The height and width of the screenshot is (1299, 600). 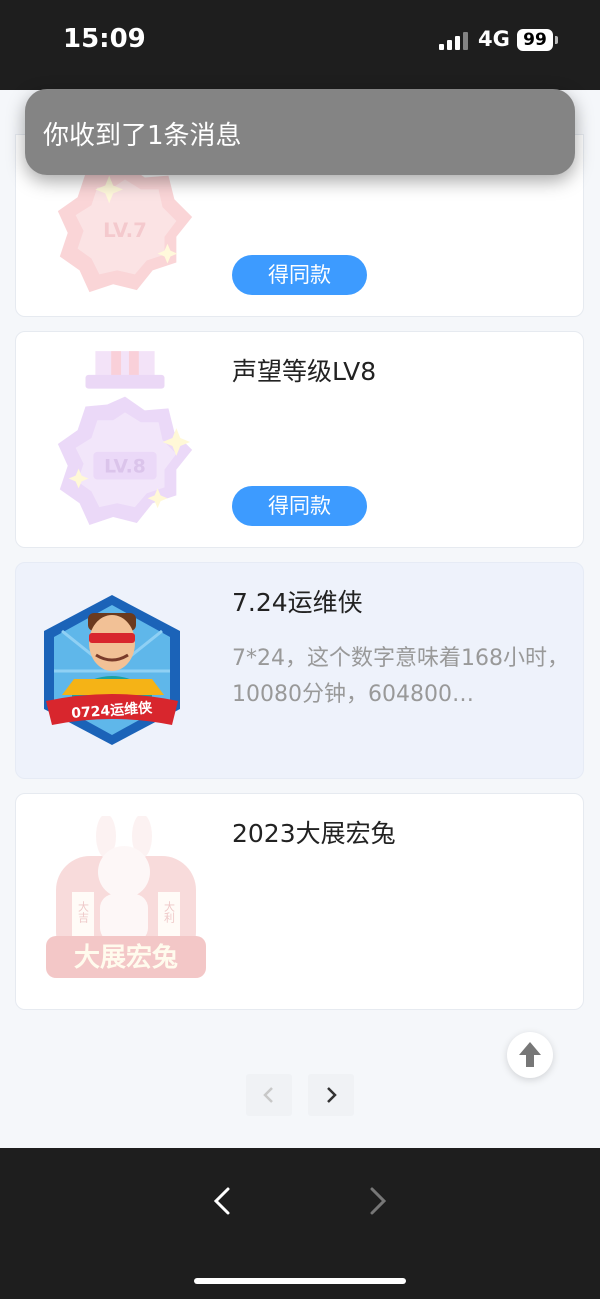 I want to click on lv8-badge-text: LV.8, so click(x=125, y=467).